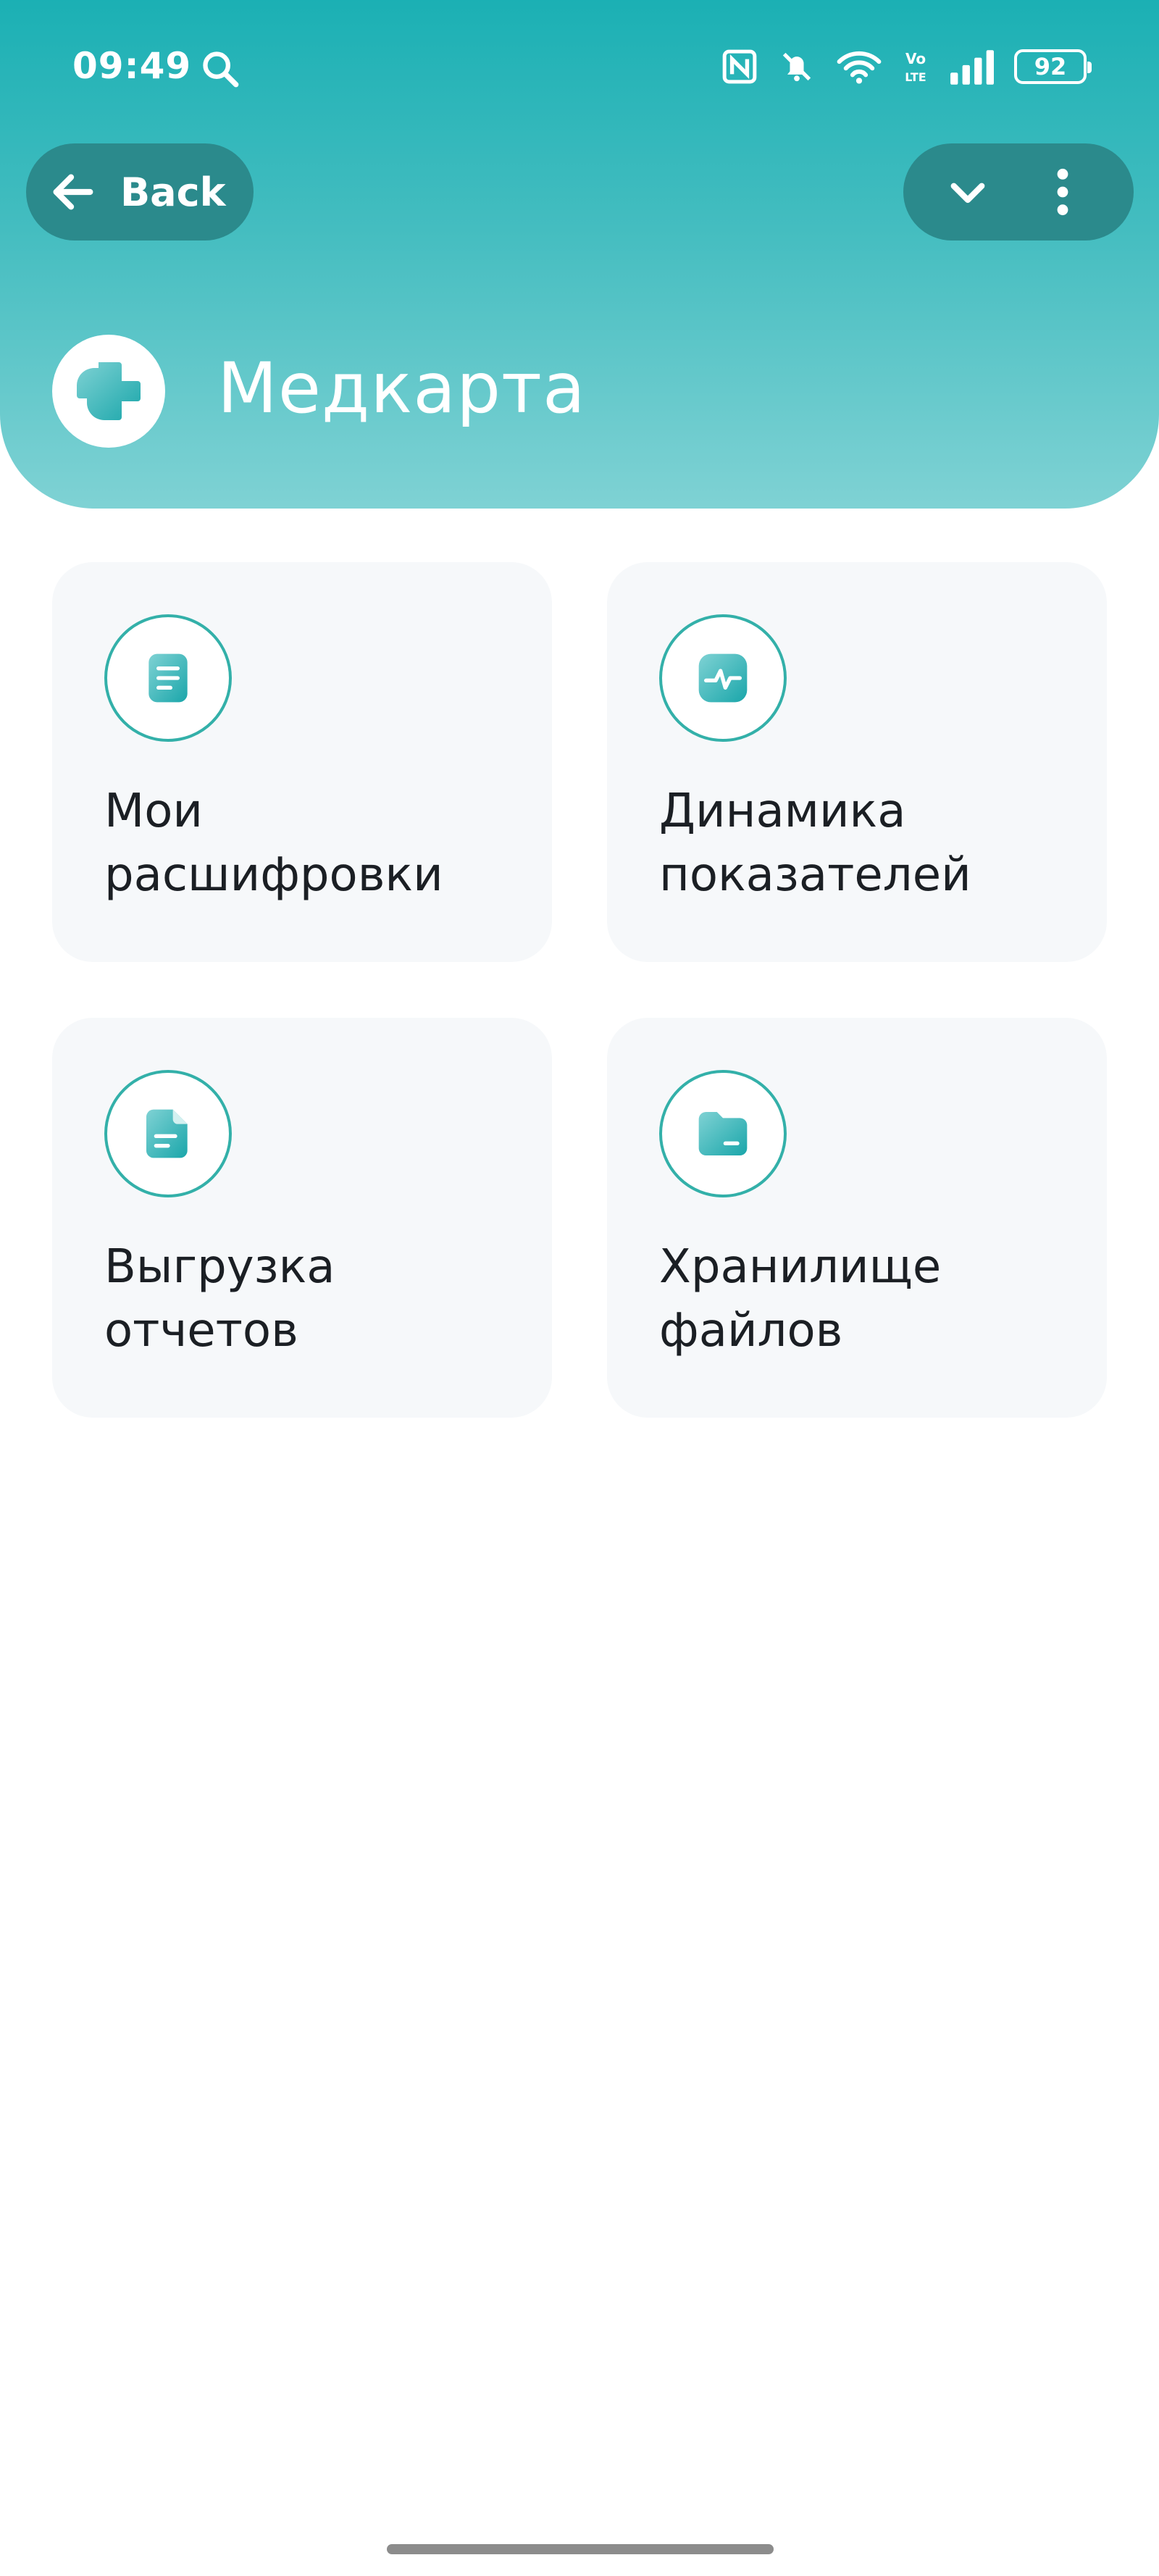 Image resolution: width=1159 pixels, height=2576 pixels. I want to click on battery-level: 92, so click(1050, 66).